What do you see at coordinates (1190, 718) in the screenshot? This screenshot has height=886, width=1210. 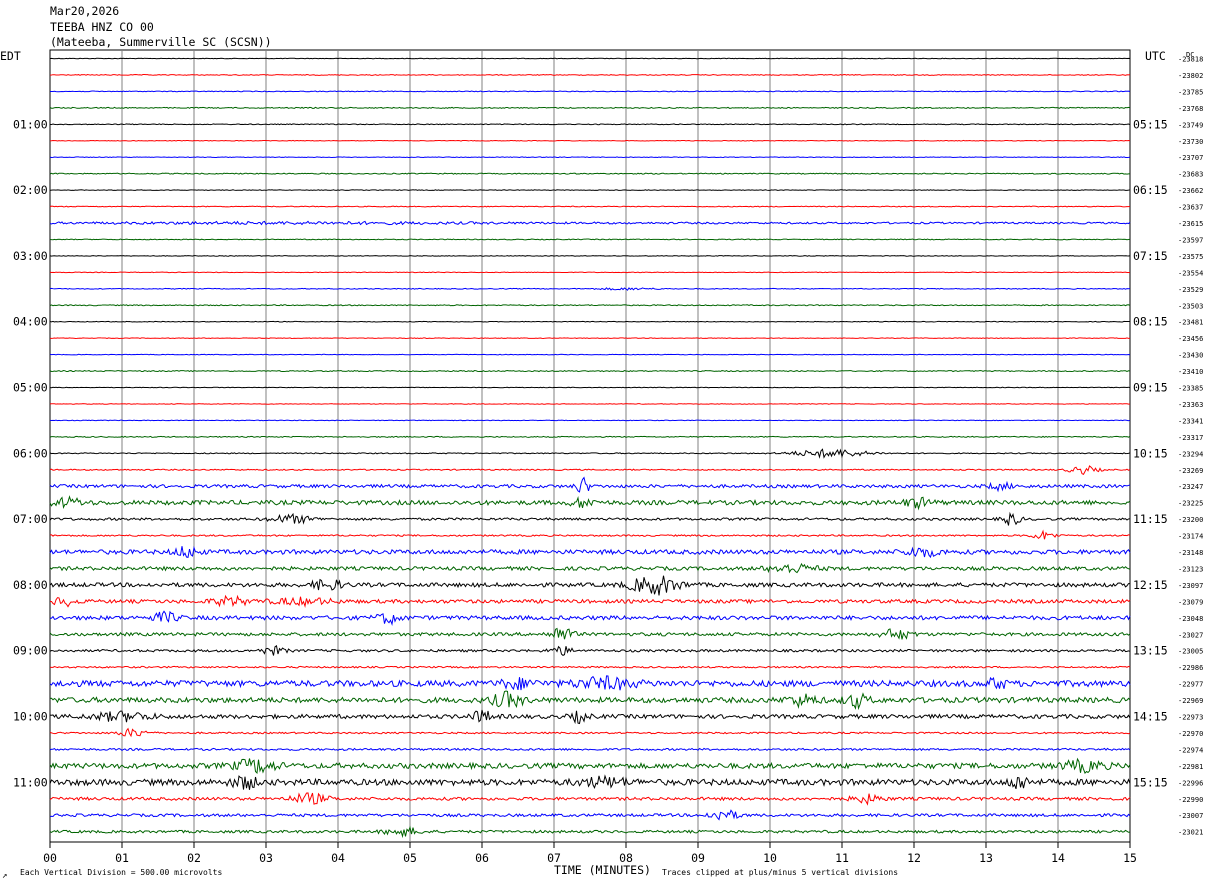 I see `dc-offset-label: -22973` at bounding box center [1190, 718].